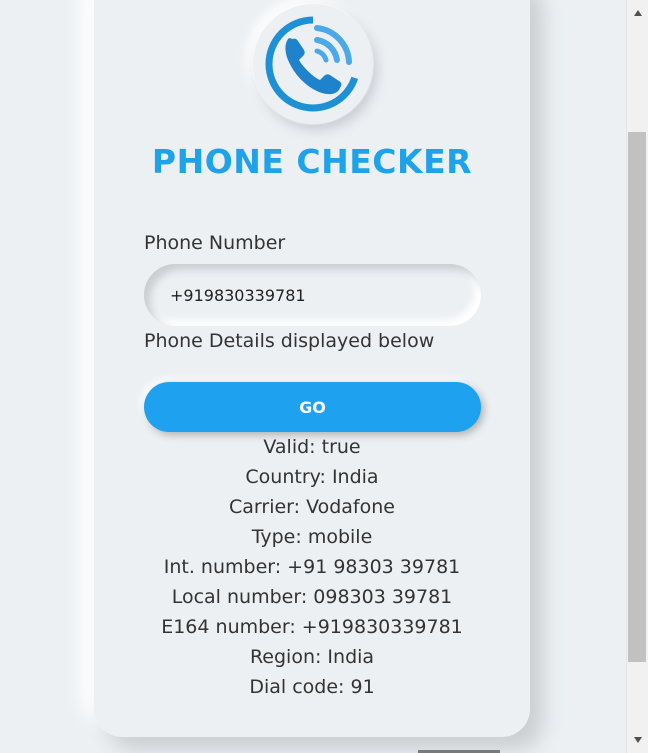  Describe the element at coordinates (637, 740) in the screenshot. I see `triangle-down-icon` at that location.